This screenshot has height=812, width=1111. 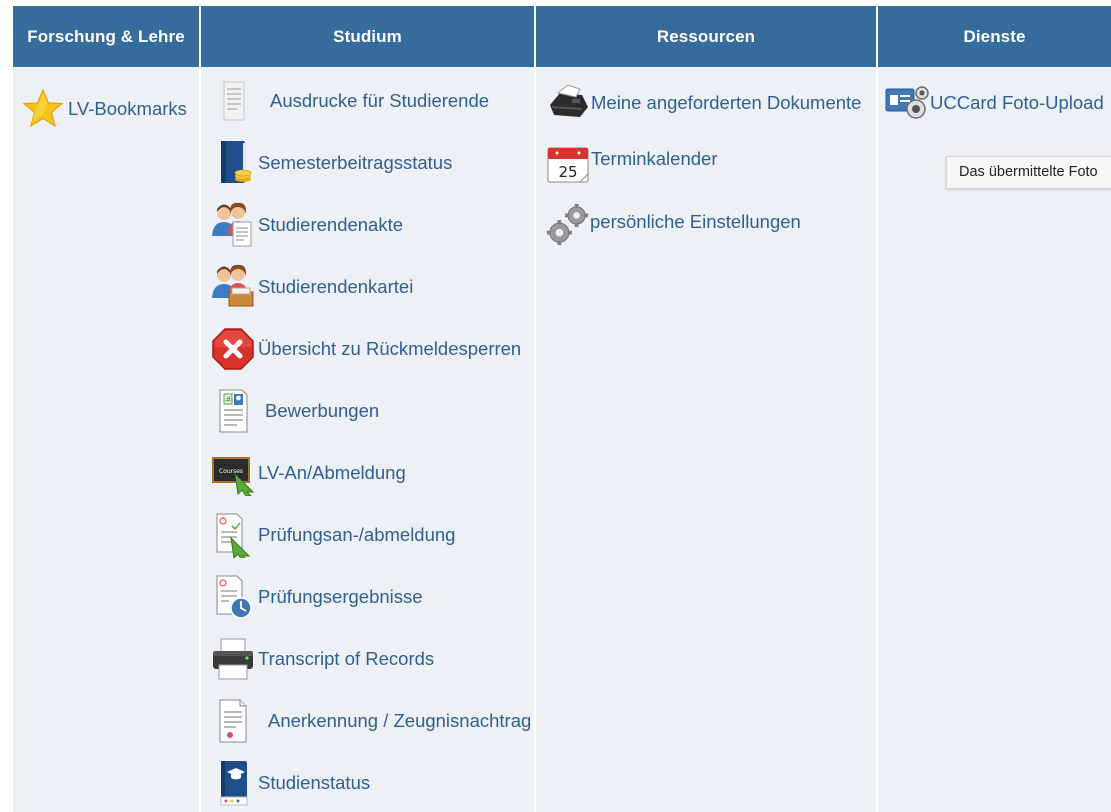 What do you see at coordinates (233, 535) in the screenshot?
I see `exam-register-cursor-icon` at bounding box center [233, 535].